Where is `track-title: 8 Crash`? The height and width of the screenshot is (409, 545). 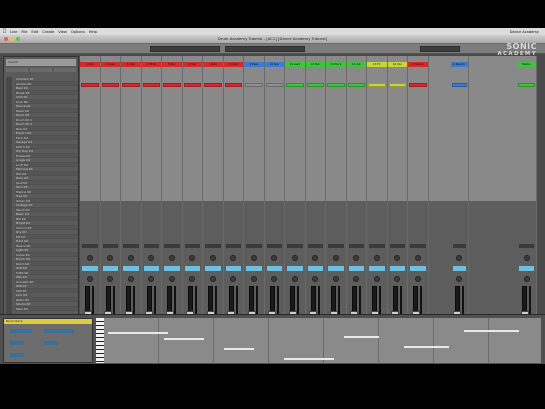 track-title: 8 Crash is located at coordinates (233, 64).